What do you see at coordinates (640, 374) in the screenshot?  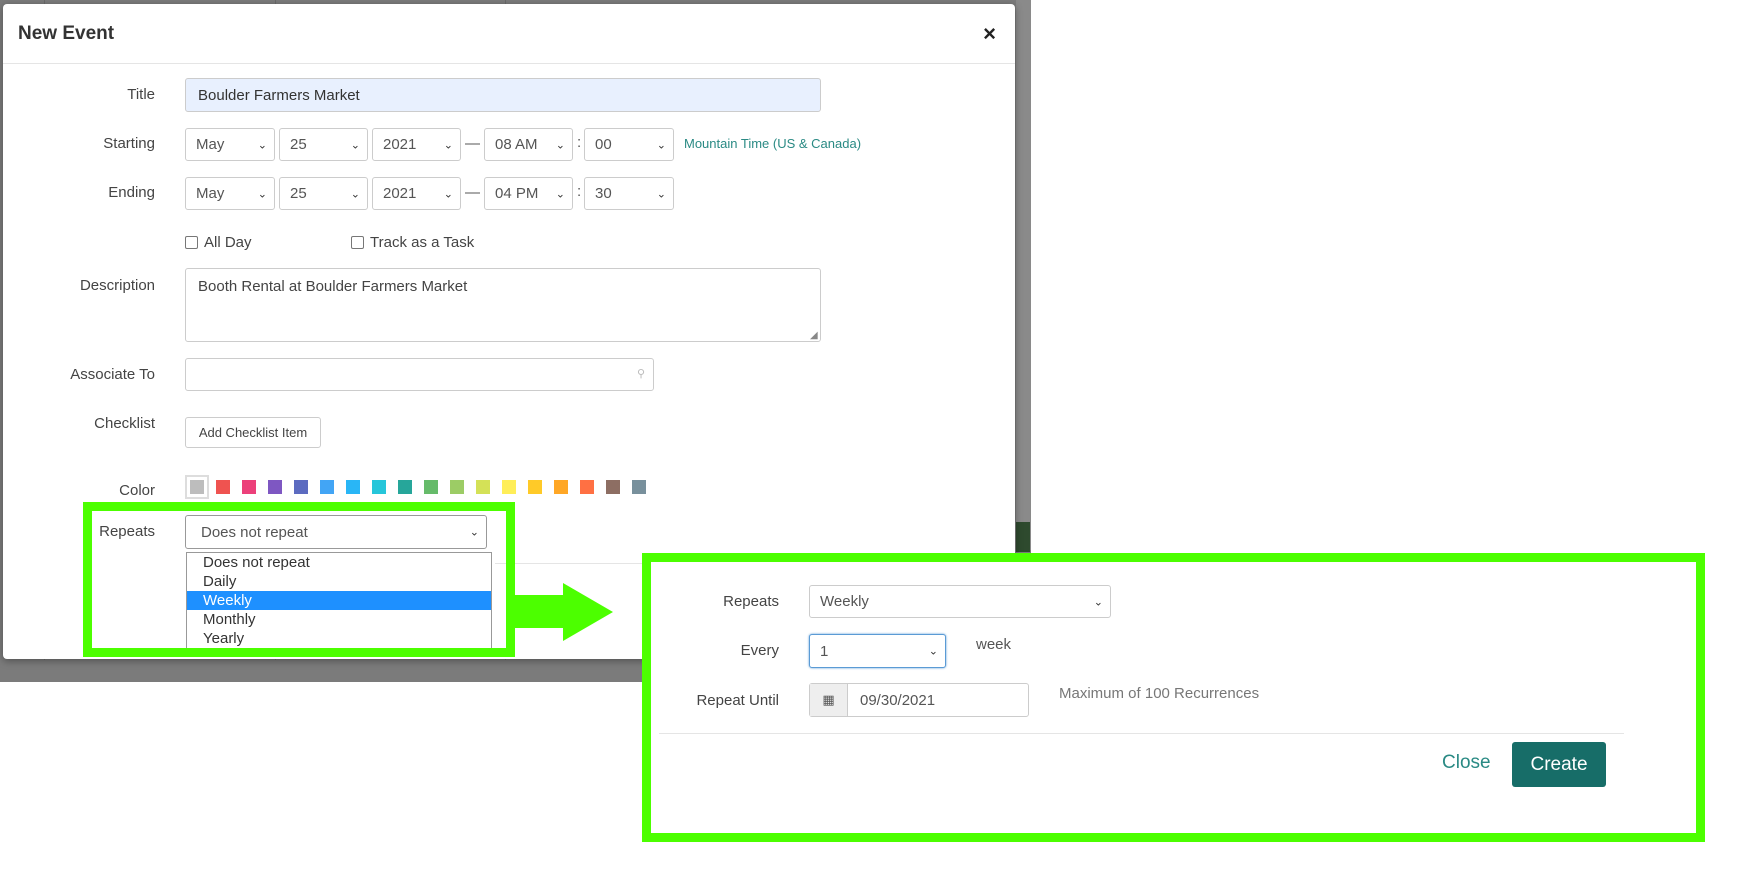 I see `search-icon: ⚲` at bounding box center [640, 374].